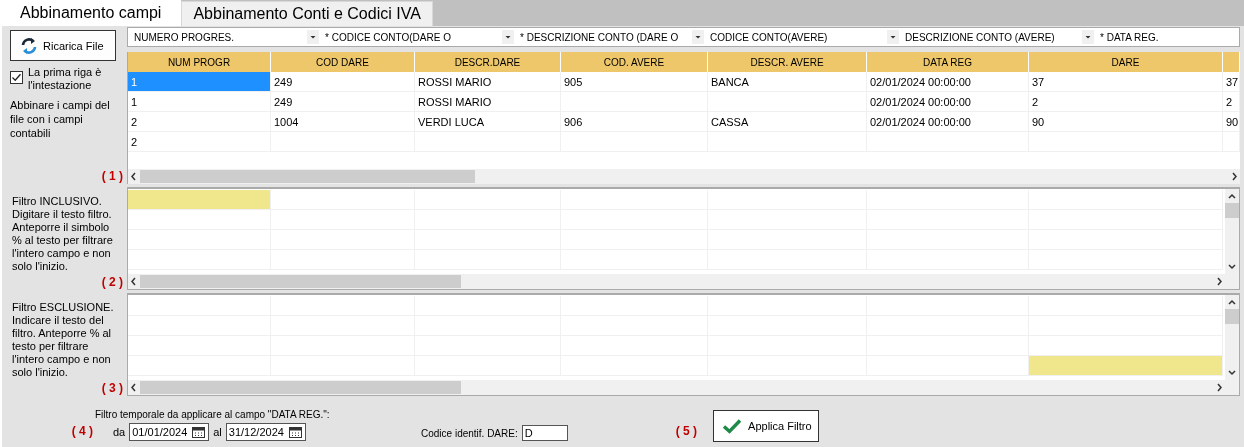  Describe the element at coordinates (112, 176) in the screenshot. I see `step-marker: ( 1 )` at that location.